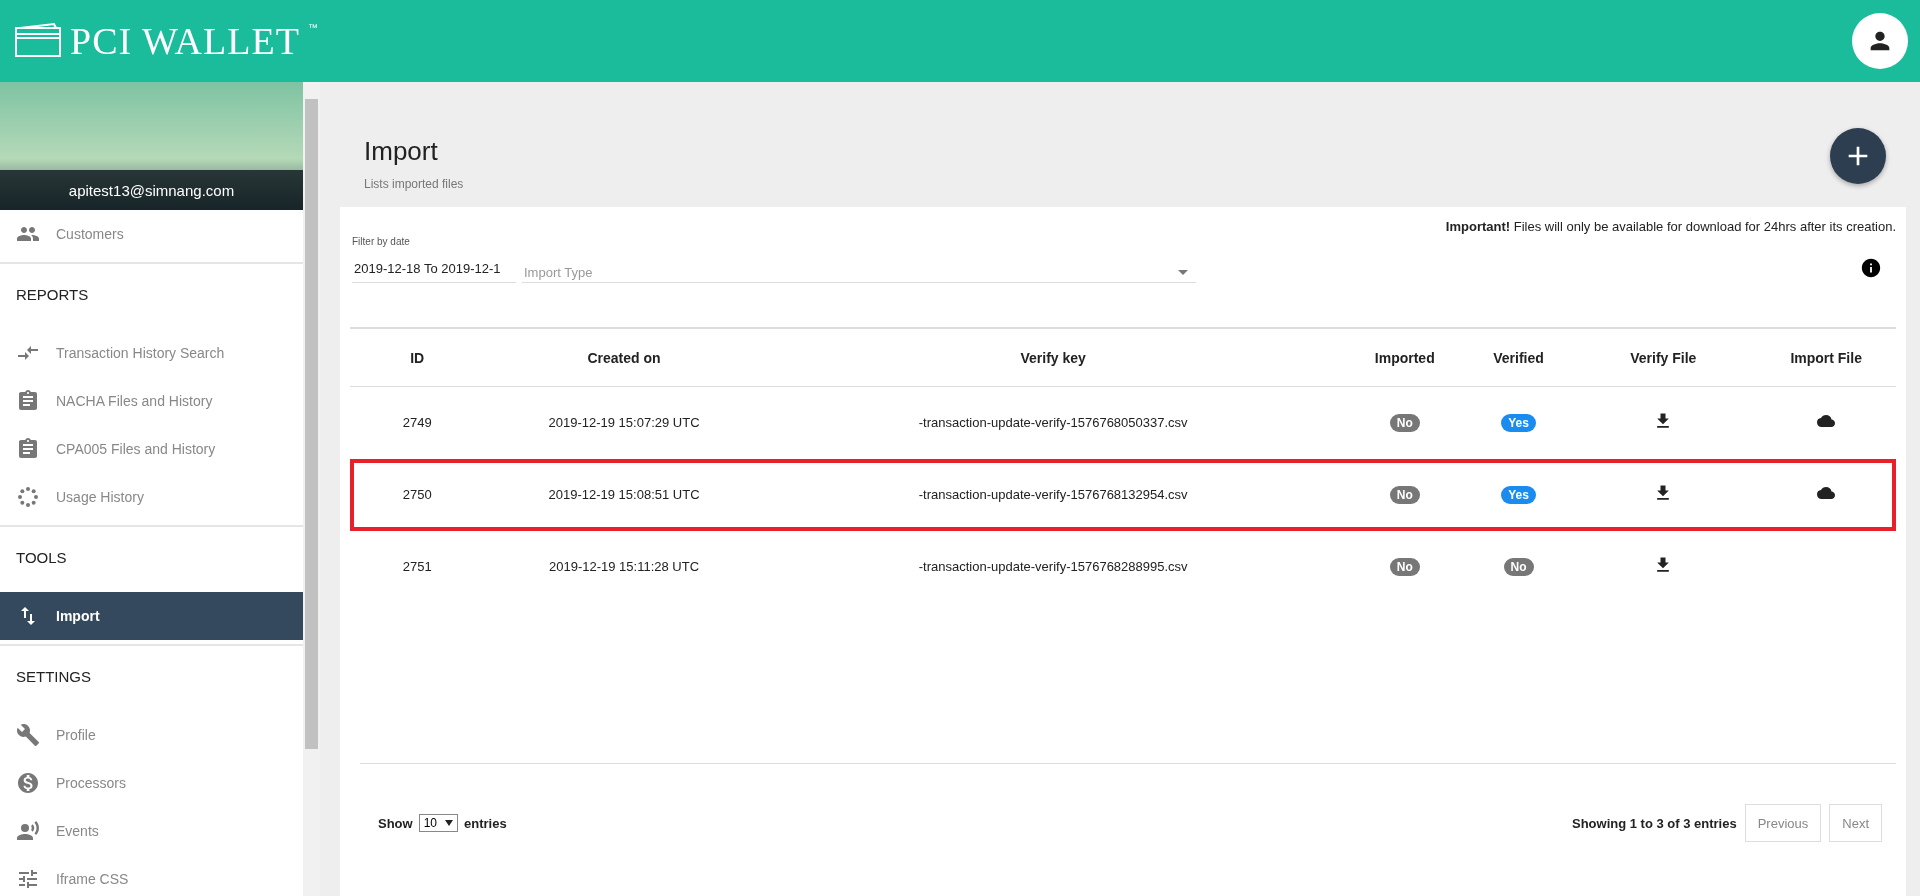 This screenshot has height=896, width=1920. I want to click on table-cell: 2019-12-19 15:11:28 UTC, so click(624, 566).